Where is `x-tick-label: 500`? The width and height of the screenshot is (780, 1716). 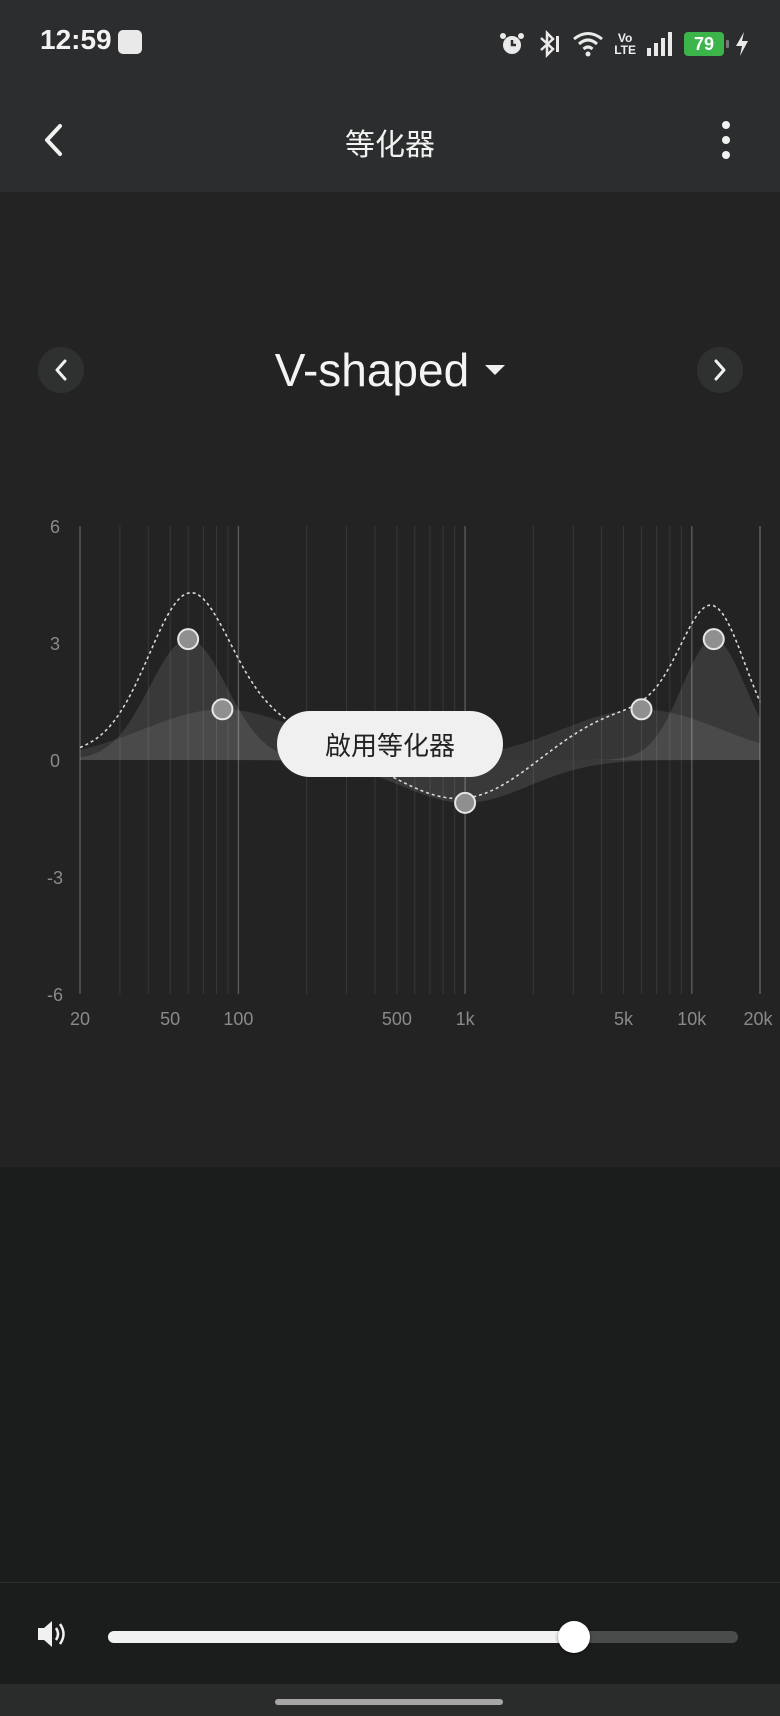 x-tick-label: 500 is located at coordinates (397, 1019).